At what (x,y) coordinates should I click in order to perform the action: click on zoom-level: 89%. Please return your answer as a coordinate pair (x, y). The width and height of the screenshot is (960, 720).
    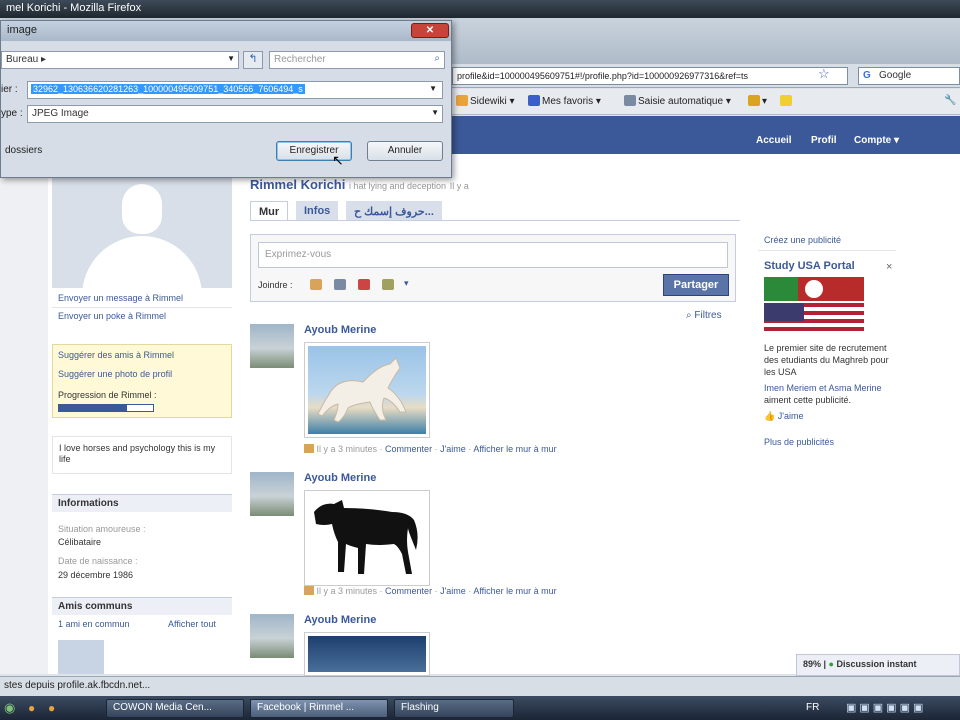
    Looking at the image, I should click on (812, 664).